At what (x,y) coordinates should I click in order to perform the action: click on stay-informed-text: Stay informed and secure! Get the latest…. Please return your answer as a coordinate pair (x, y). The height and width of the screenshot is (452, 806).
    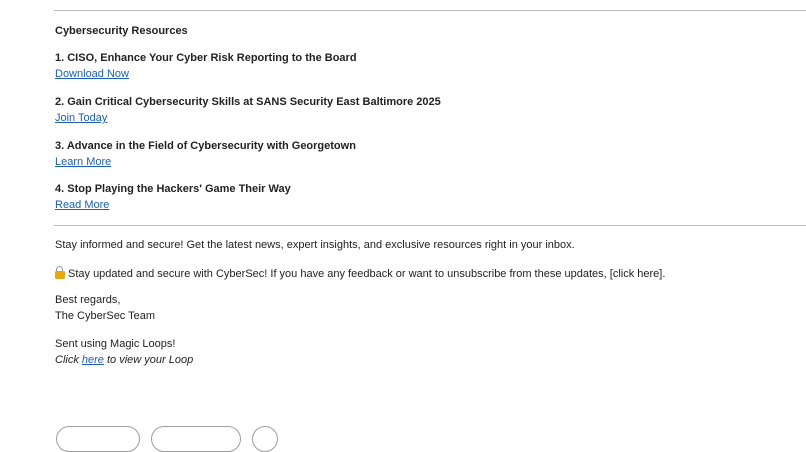
    Looking at the image, I should click on (315, 245).